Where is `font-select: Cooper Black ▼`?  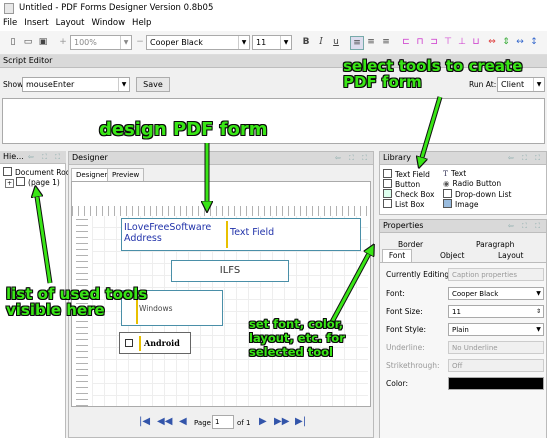 font-select: Cooper Black ▼ is located at coordinates (198, 42).